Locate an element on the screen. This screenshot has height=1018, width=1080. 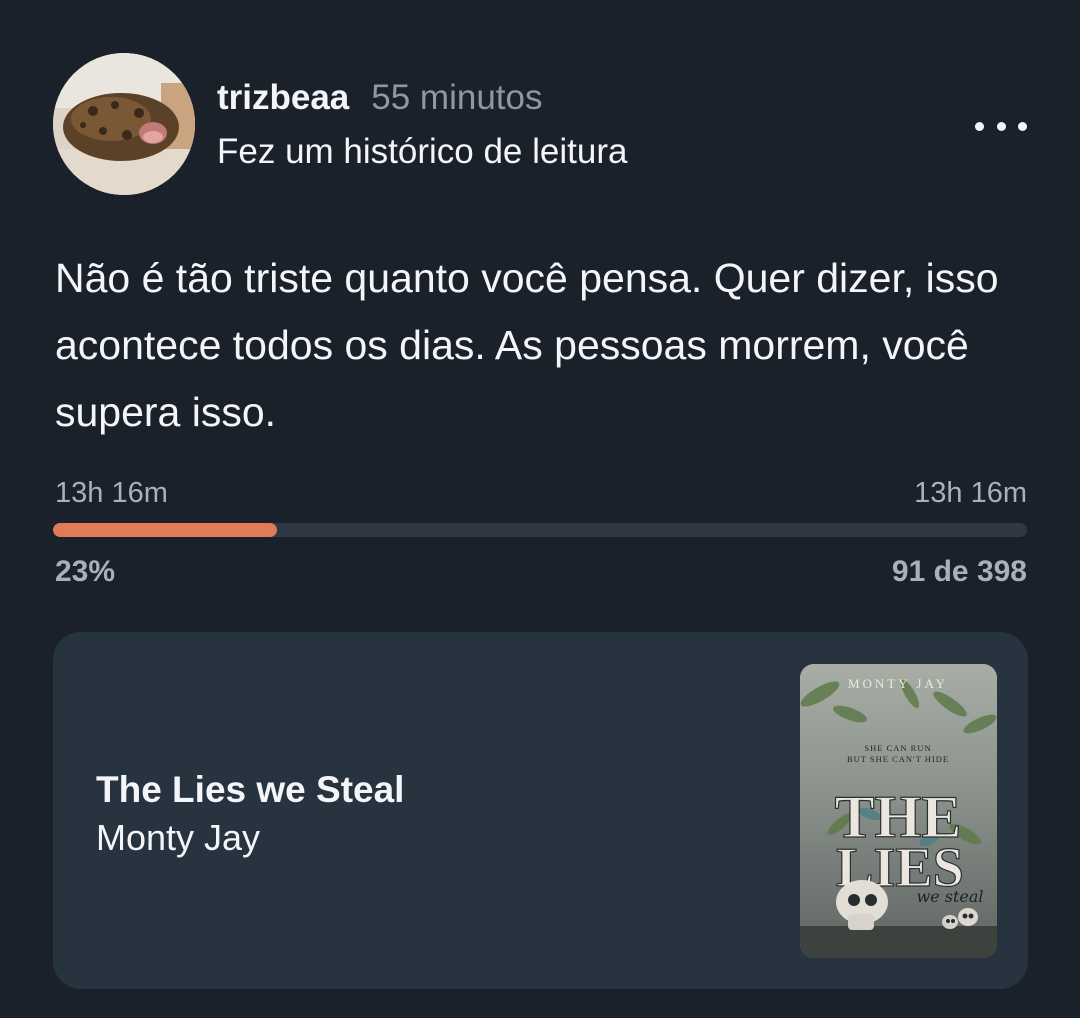
avatar is located at coordinates (124, 124).